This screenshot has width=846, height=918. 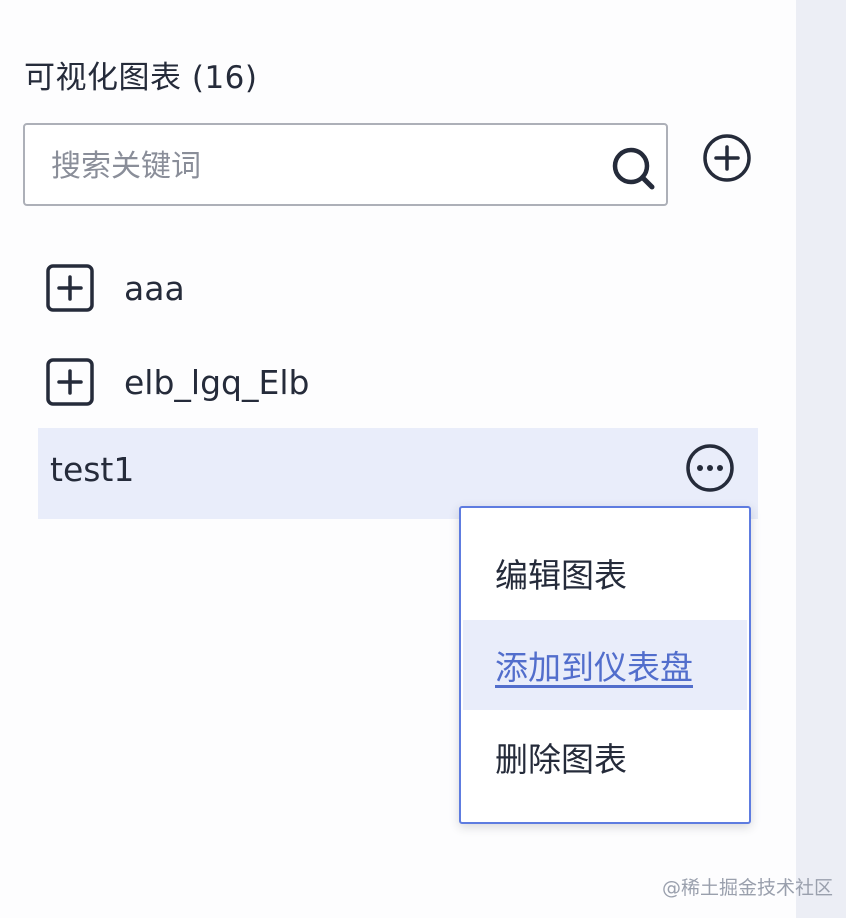 I want to click on tree-item-label: aaa, so click(x=154, y=288).